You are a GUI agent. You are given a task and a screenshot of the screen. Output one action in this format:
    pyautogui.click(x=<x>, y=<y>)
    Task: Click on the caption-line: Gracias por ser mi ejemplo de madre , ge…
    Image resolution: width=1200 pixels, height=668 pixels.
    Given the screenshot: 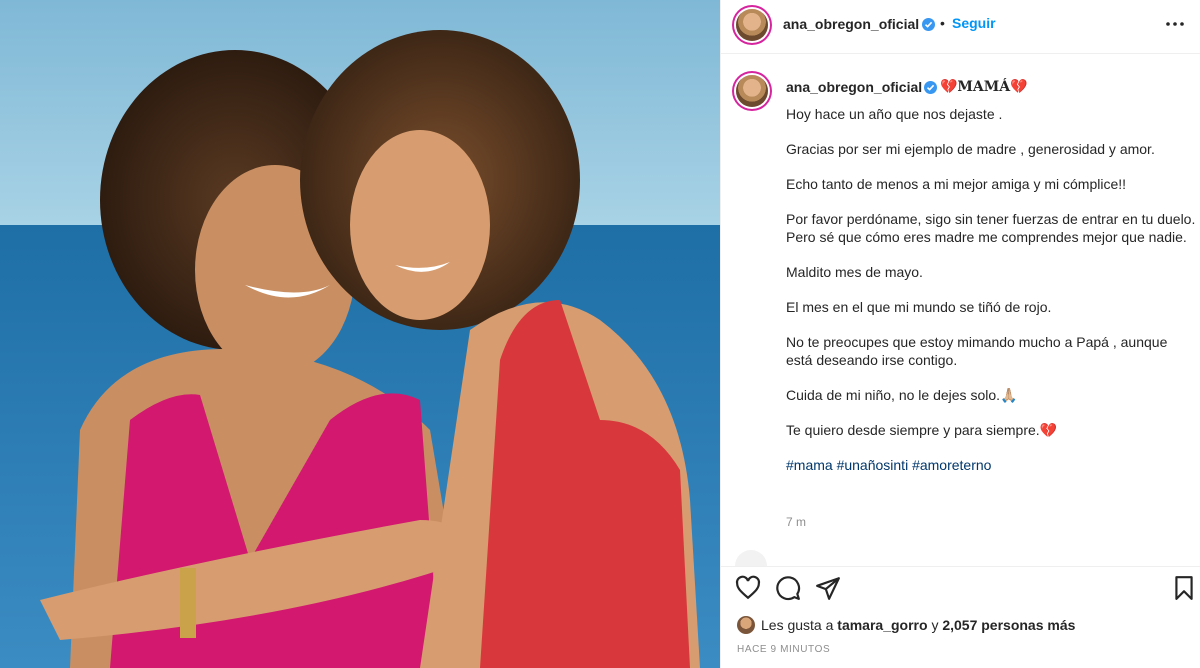 What is the action you would take?
    pyautogui.click(x=970, y=149)
    